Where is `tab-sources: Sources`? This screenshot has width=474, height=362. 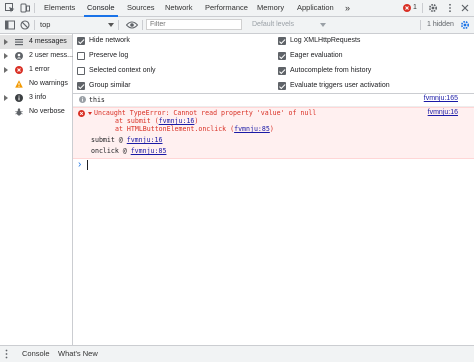
tab-sources: Sources is located at coordinates (141, 8).